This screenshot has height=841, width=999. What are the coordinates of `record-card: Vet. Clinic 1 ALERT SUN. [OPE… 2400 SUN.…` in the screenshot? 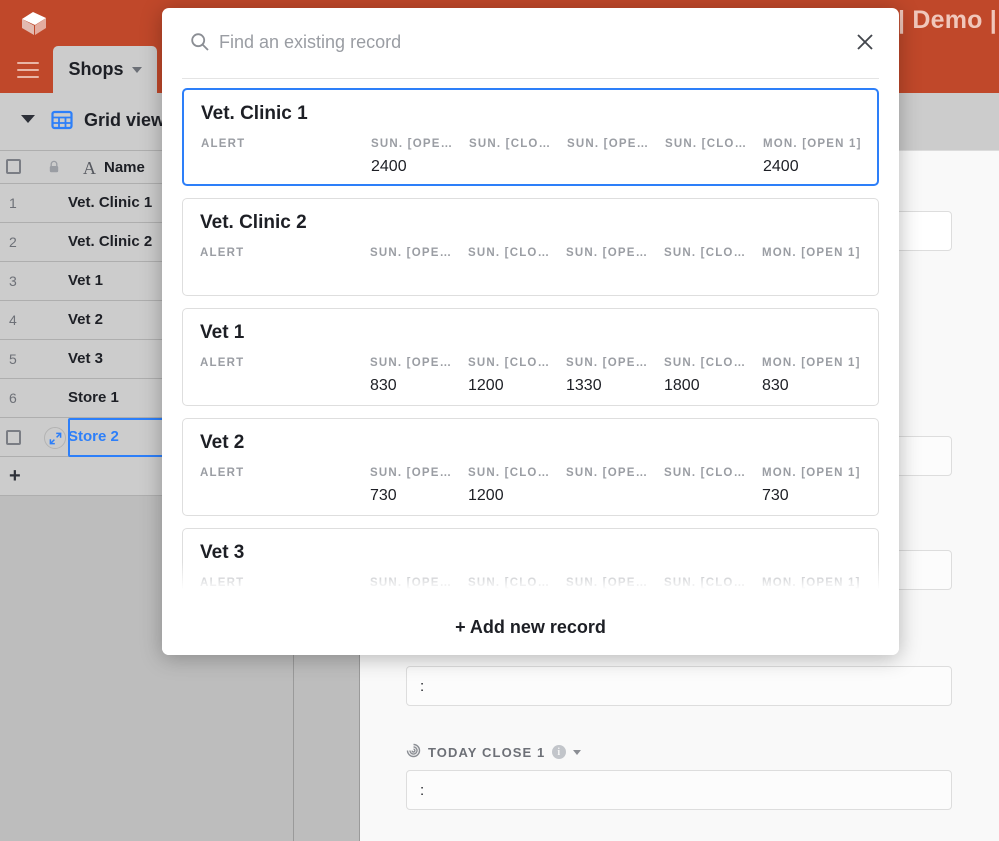 It's located at (530, 137).